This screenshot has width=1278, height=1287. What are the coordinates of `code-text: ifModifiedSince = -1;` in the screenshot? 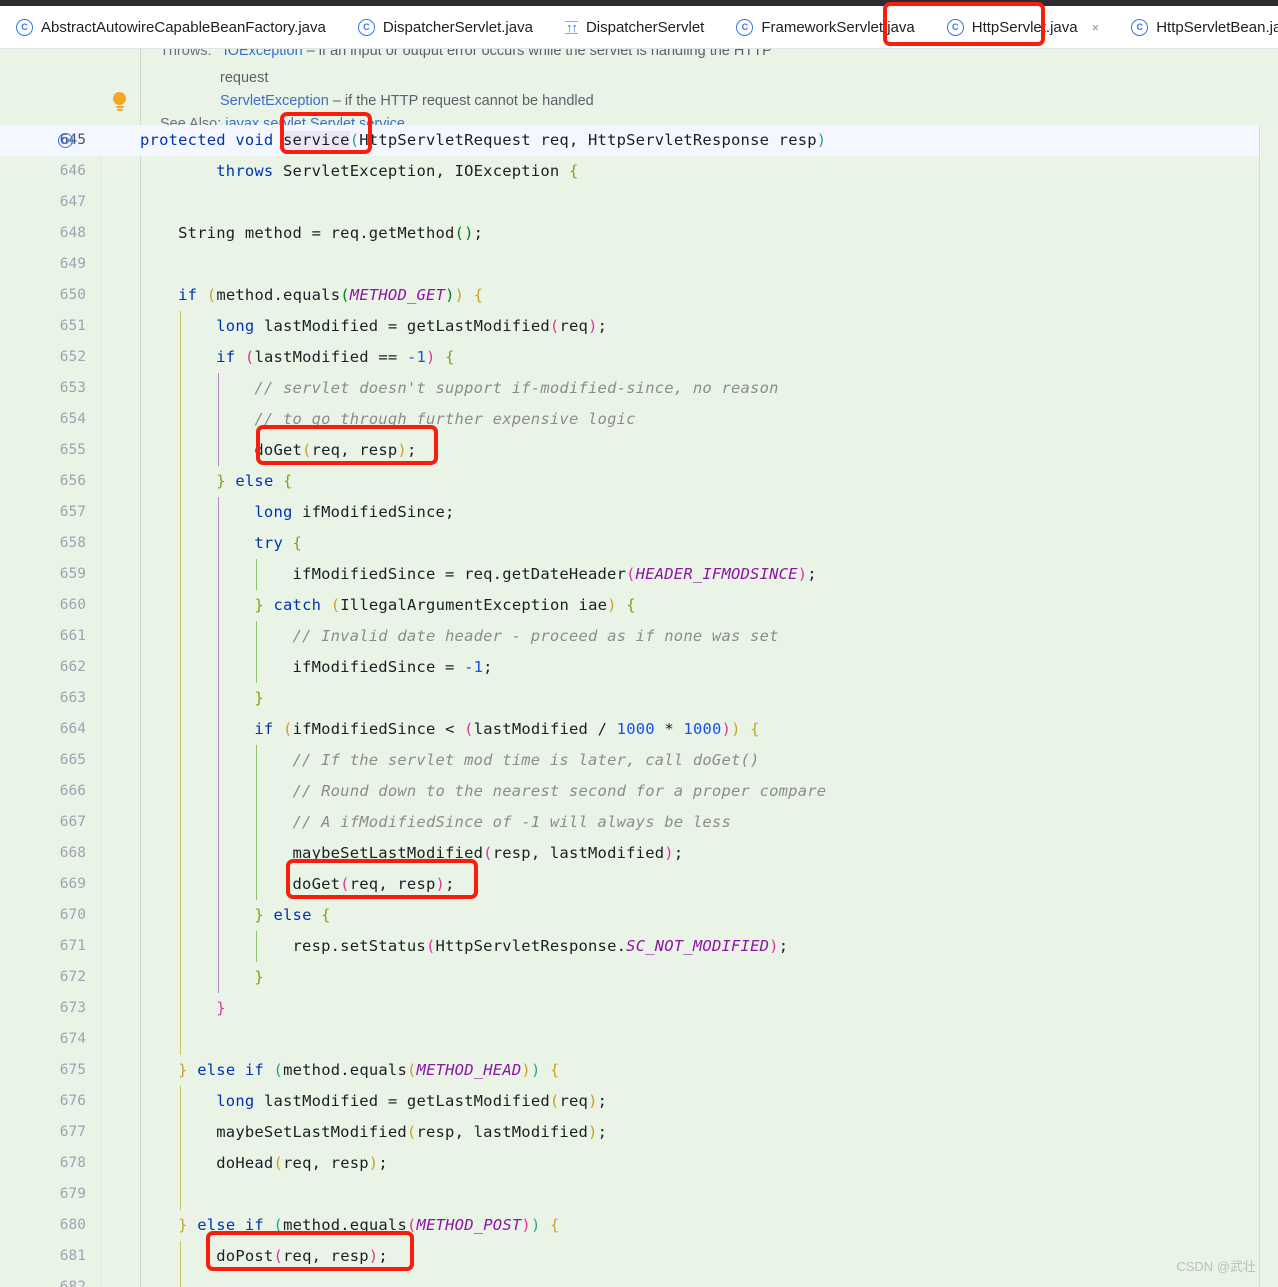 It's located at (316, 667).